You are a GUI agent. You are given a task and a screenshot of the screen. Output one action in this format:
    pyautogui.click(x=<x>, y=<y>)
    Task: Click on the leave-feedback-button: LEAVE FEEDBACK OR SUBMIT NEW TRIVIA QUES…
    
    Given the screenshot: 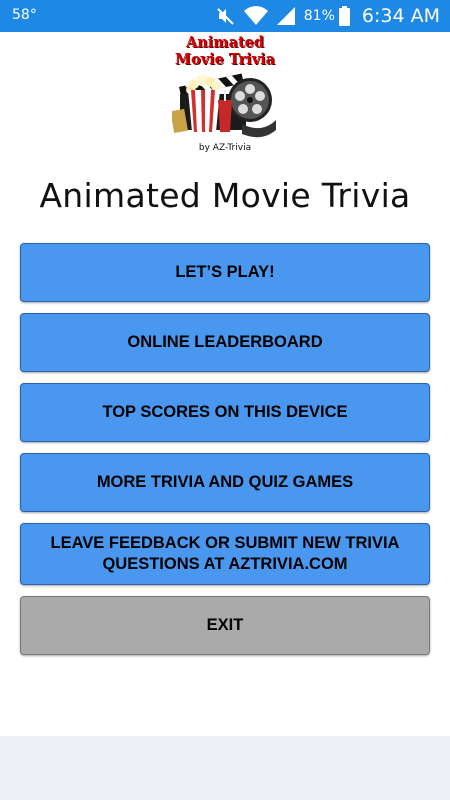 What is the action you would take?
    pyautogui.click(x=225, y=554)
    